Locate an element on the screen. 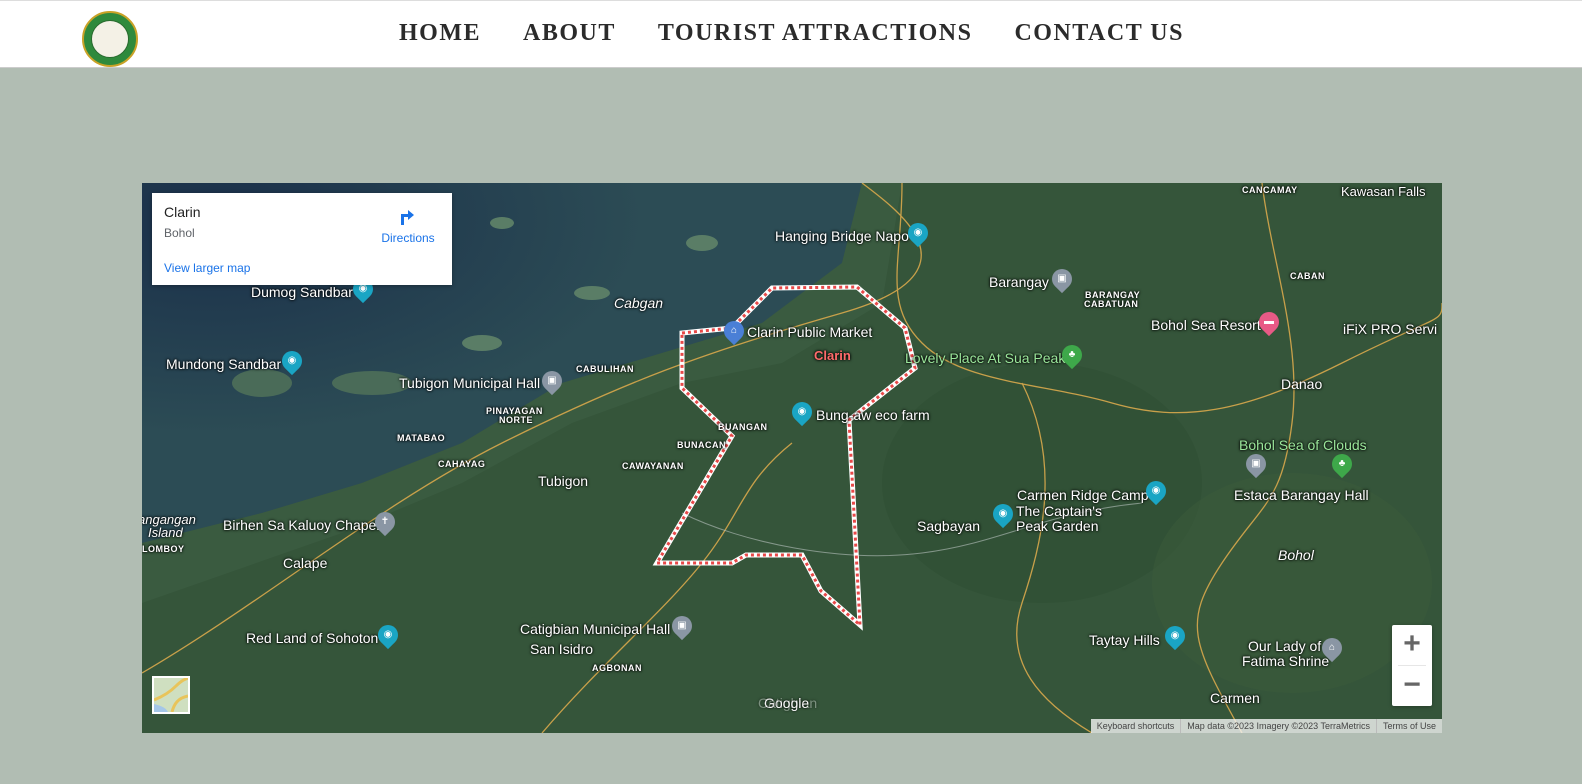 The image size is (1582, 784). label-tubigon: Tubigon is located at coordinates (563, 481).